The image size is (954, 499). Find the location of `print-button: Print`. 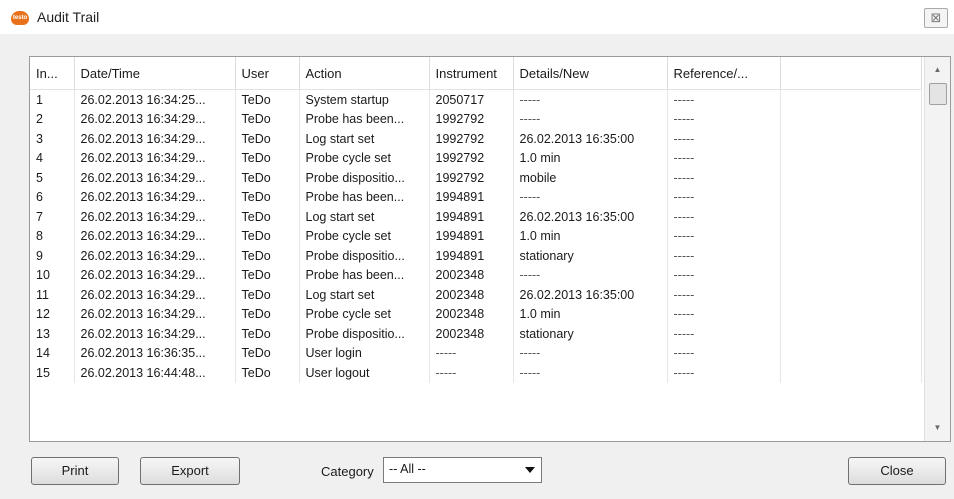

print-button: Print is located at coordinates (75, 471).